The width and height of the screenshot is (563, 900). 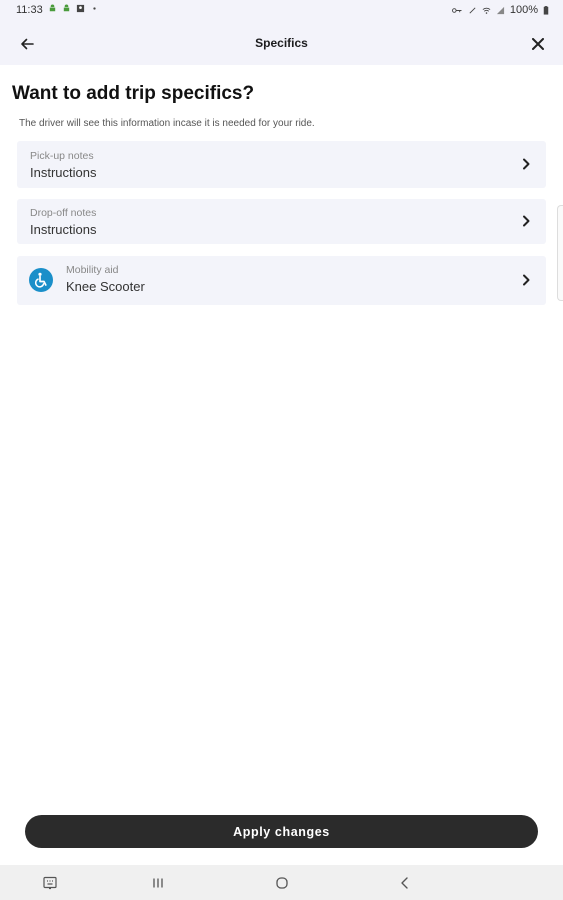 I want to click on edge-panel-handle, so click(x=560, y=253).